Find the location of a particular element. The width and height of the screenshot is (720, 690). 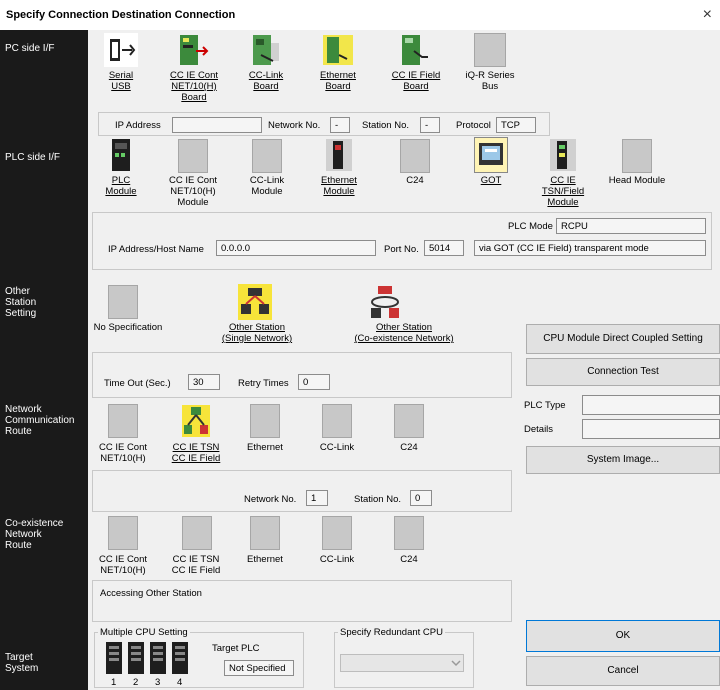

tile-head-module: Head Module is located at coordinates (637, 180).